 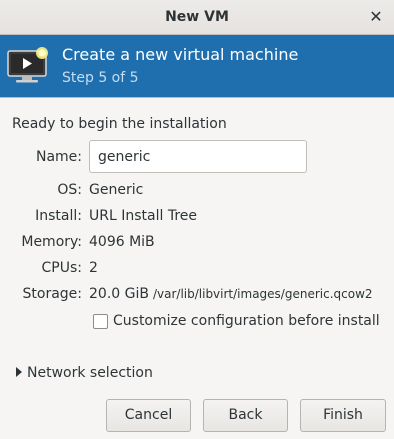 What do you see at coordinates (180, 54) in the screenshot?
I see `header-title: Create a new virtual machine` at bounding box center [180, 54].